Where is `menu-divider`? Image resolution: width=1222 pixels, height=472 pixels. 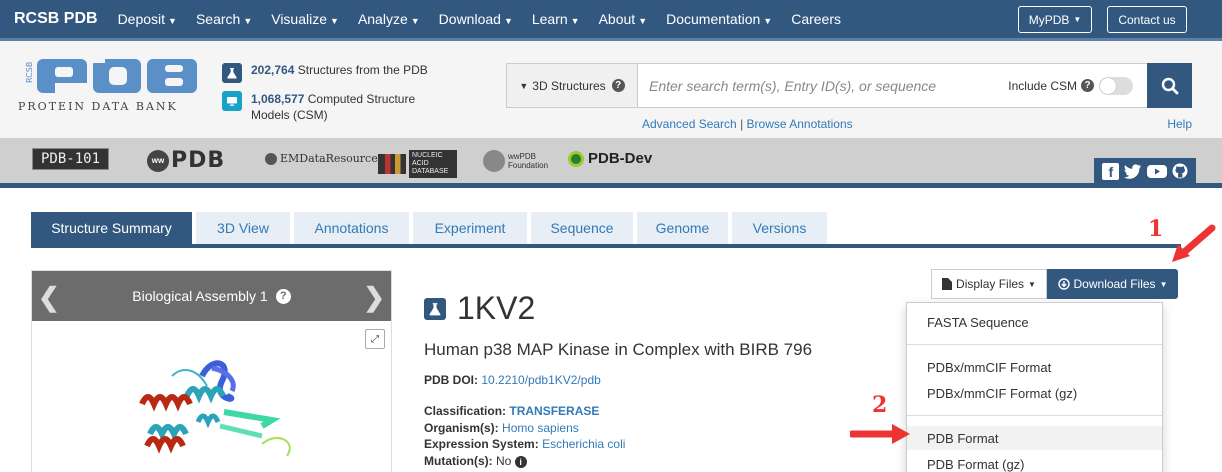
menu-divider is located at coordinates (1034, 344).